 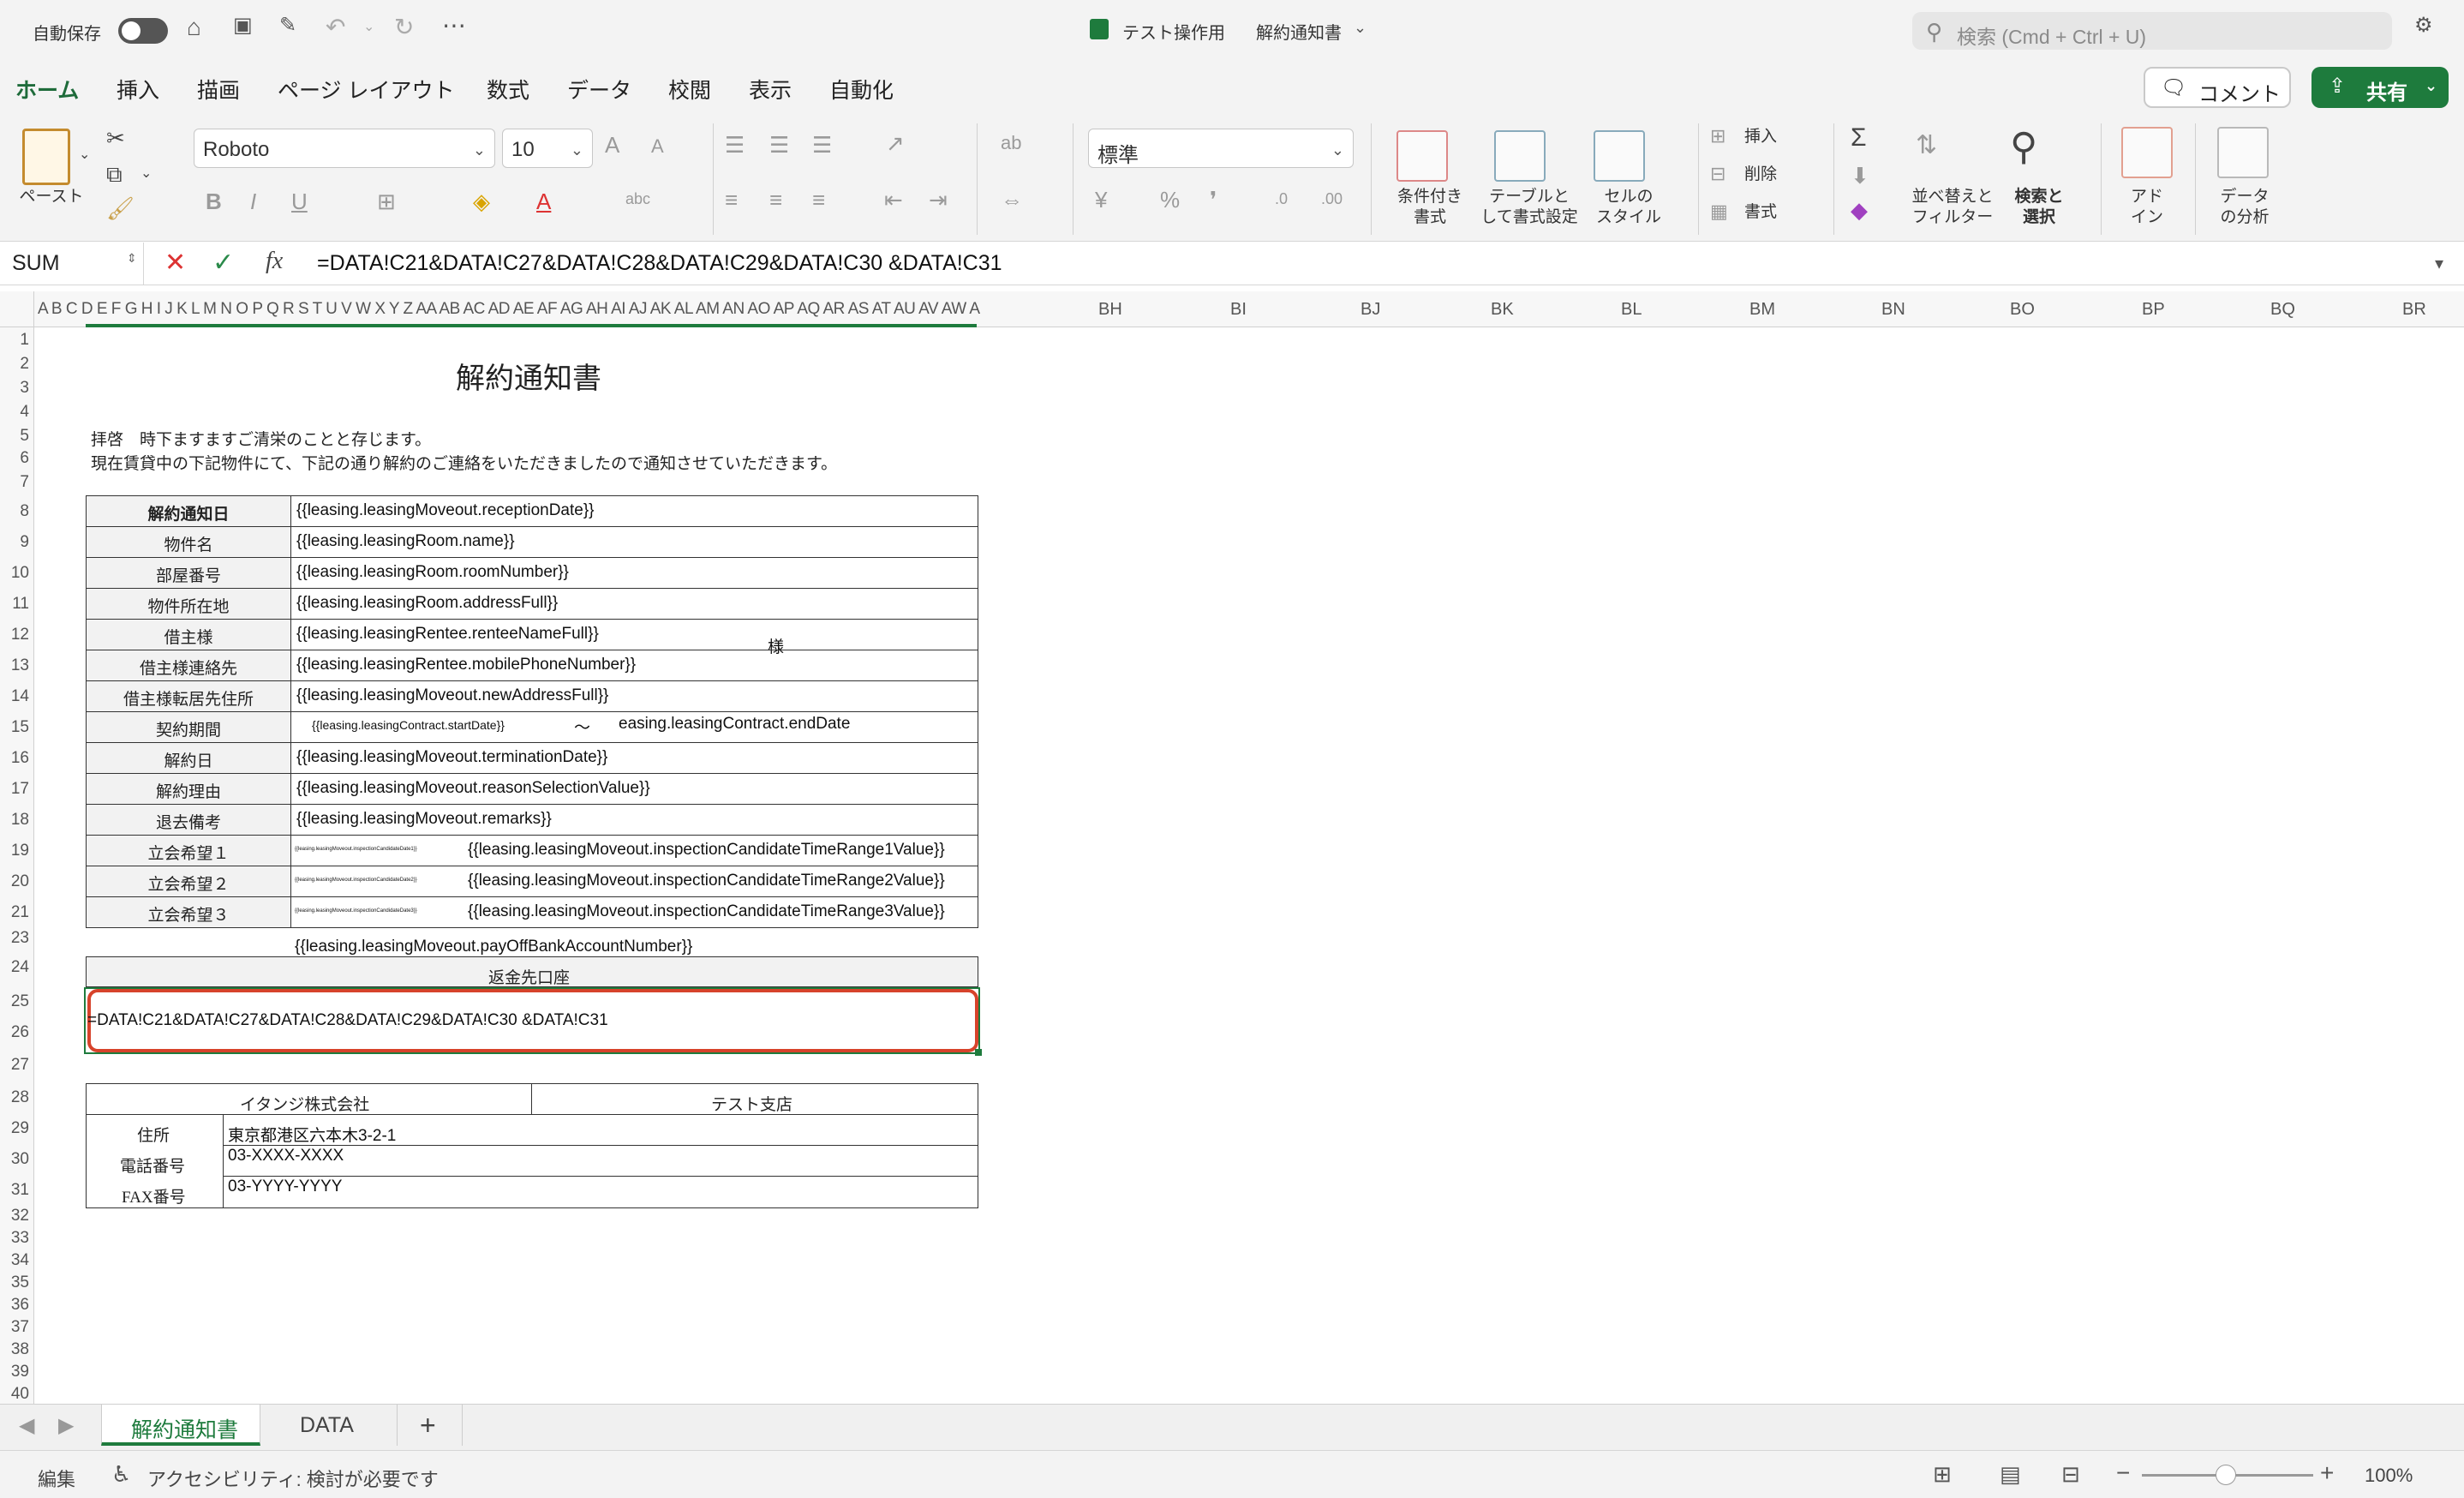 What do you see at coordinates (14, 727) in the screenshot?
I see `row-header: 15` at bounding box center [14, 727].